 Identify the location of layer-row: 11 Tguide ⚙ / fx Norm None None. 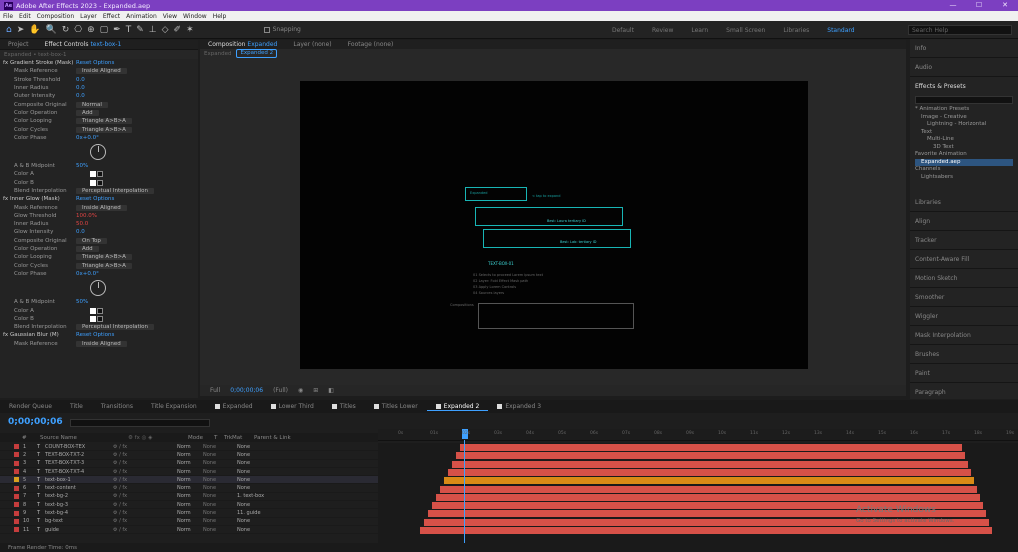
(189, 530).